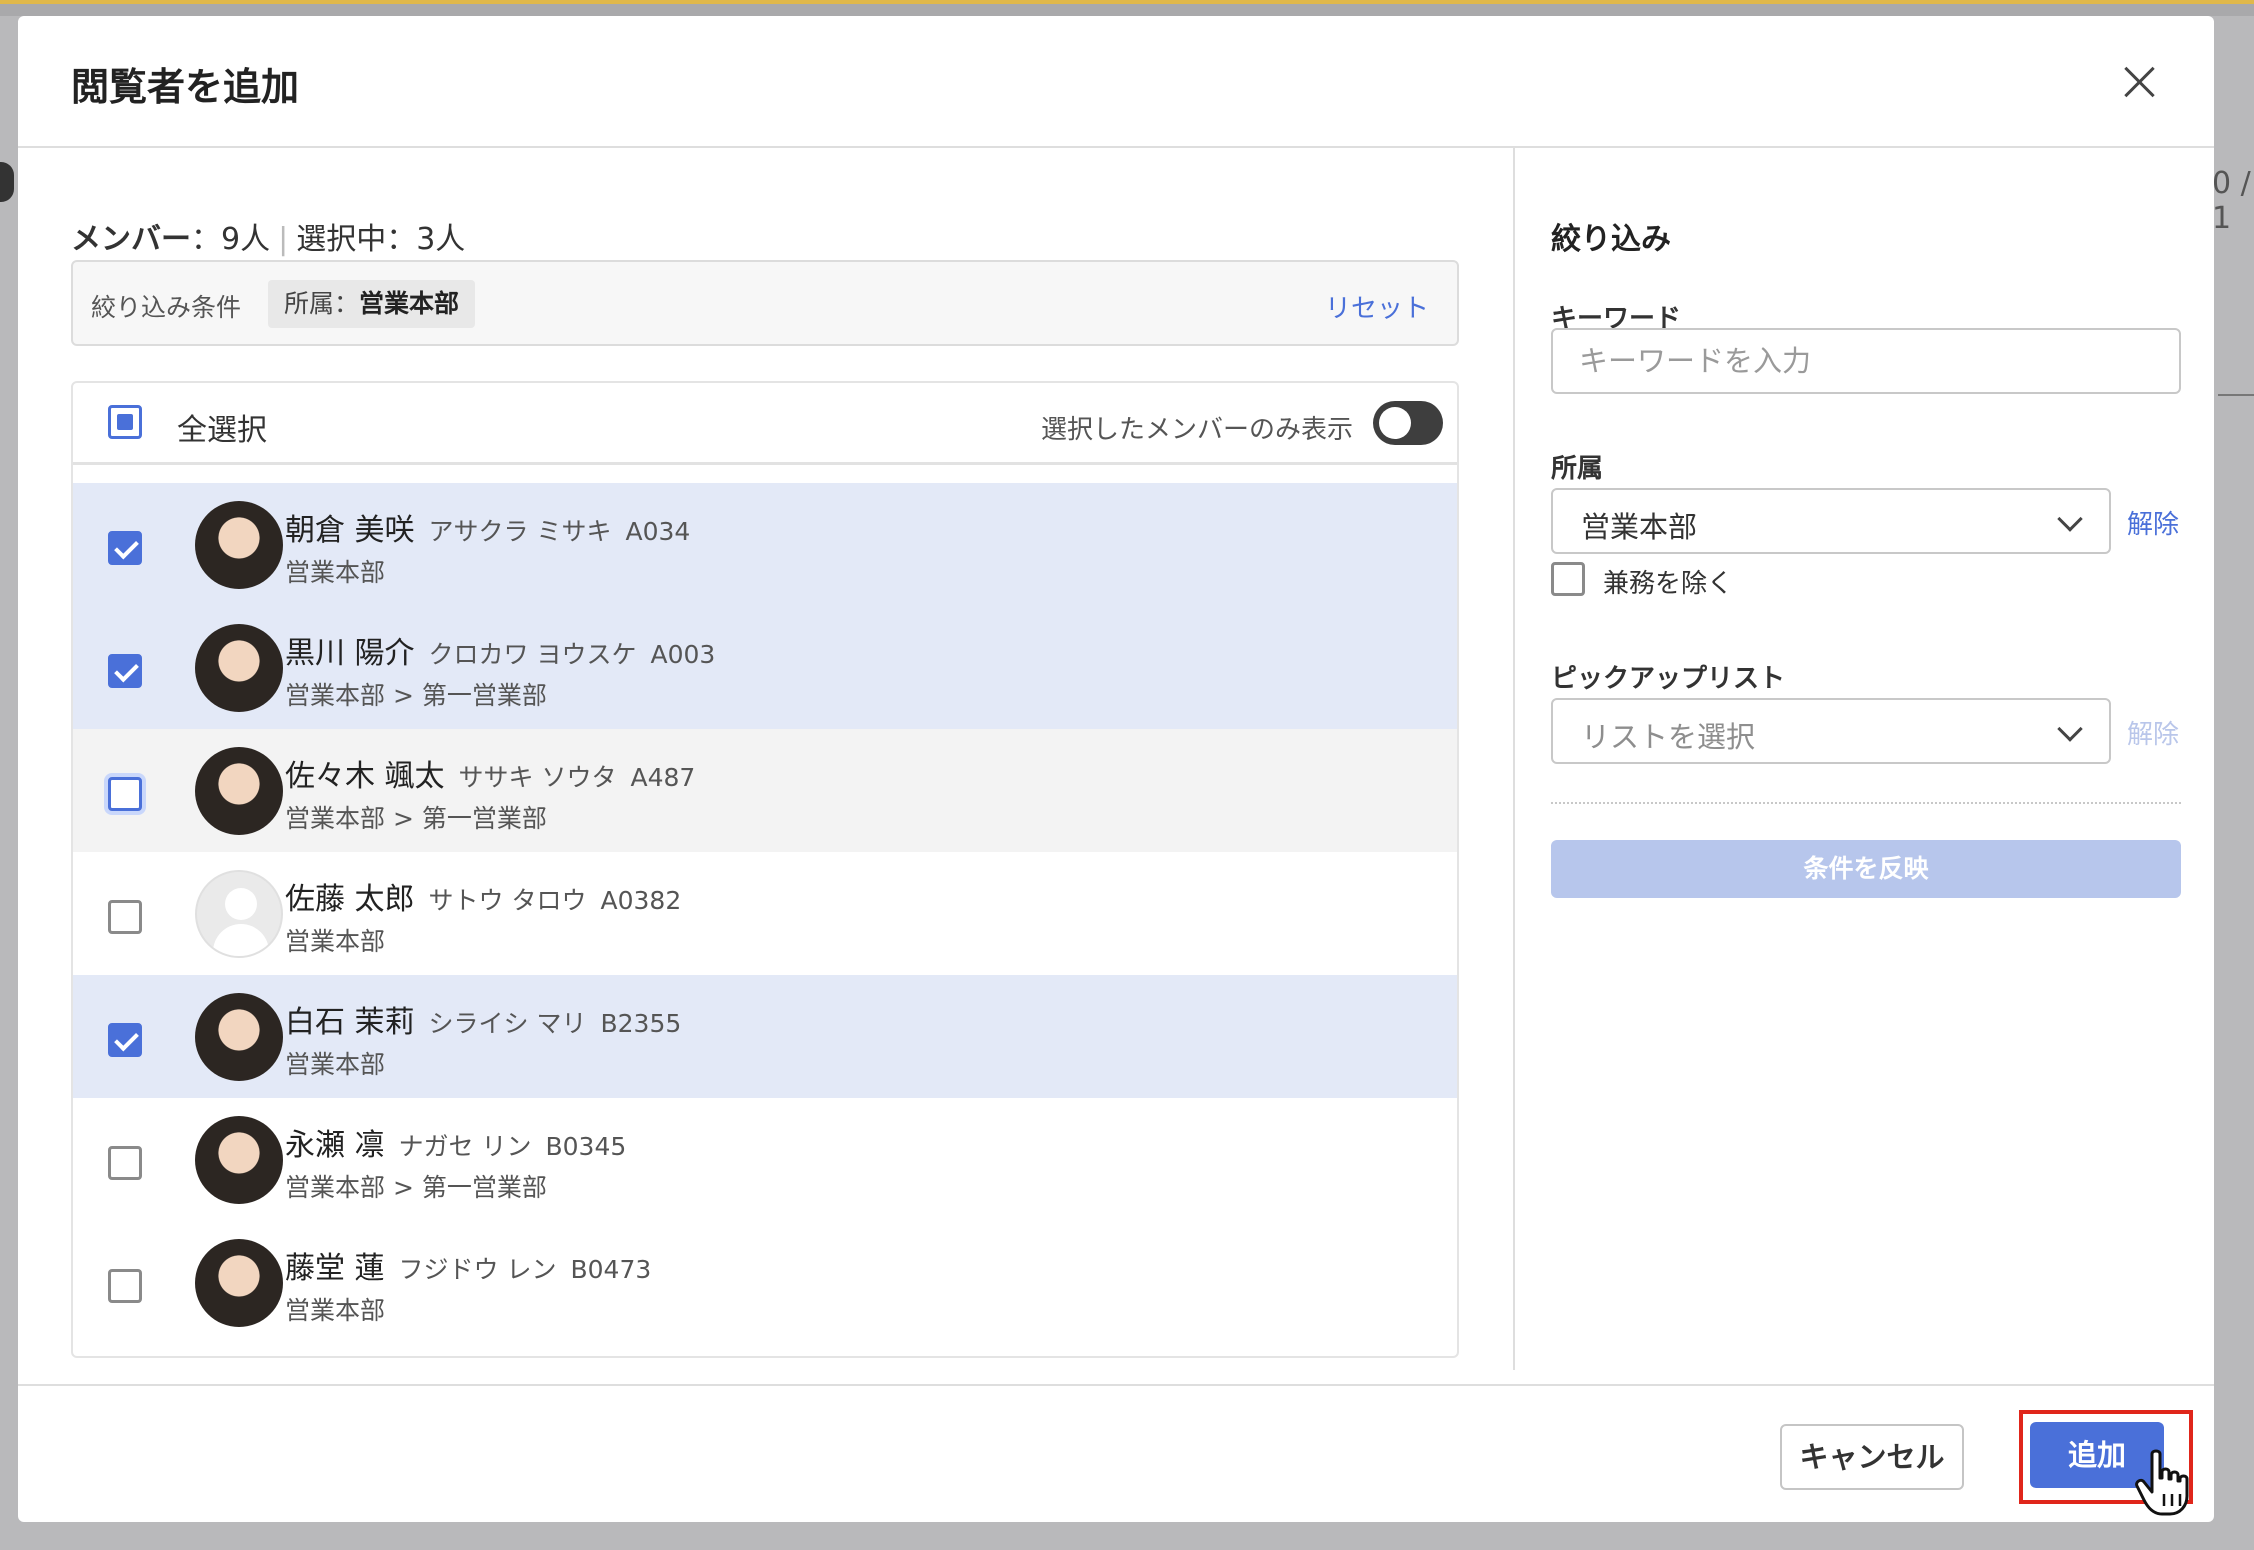 The image size is (2254, 1550). What do you see at coordinates (586, 1146) in the screenshot?
I see `member-code: B0345` at bounding box center [586, 1146].